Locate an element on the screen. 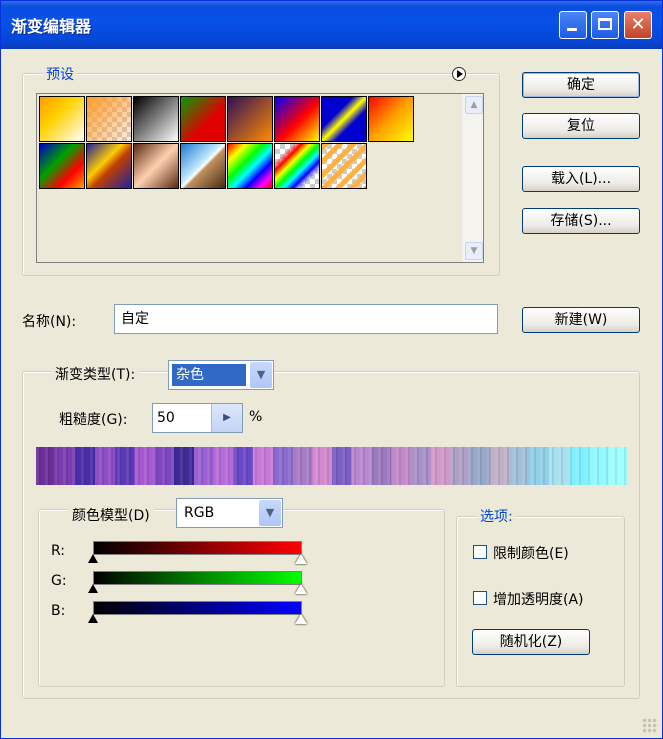 The width and height of the screenshot is (663, 739). roughness-slider-arrow-icon: ▶ is located at coordinates (226, 418).